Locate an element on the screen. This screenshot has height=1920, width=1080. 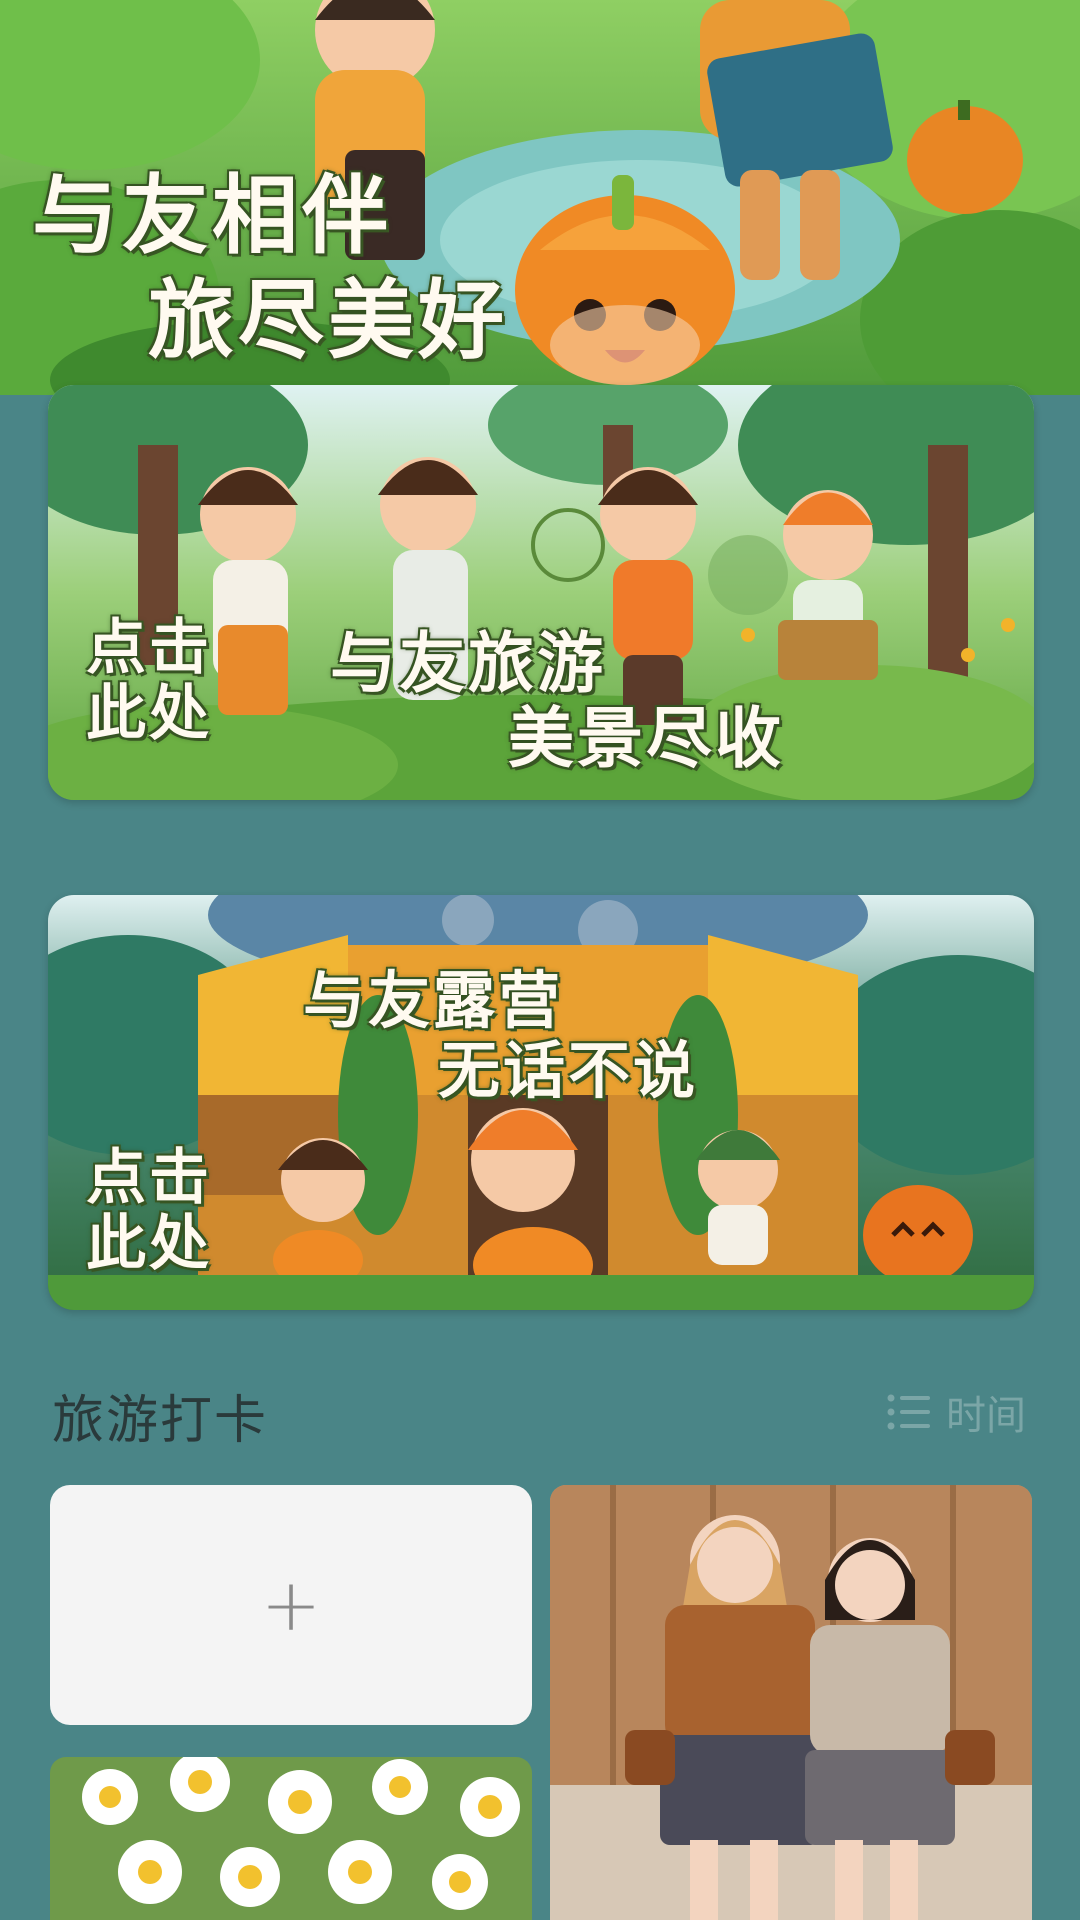
banner-title-line-2: 无话不说 is located at coordinates (568, 1070).